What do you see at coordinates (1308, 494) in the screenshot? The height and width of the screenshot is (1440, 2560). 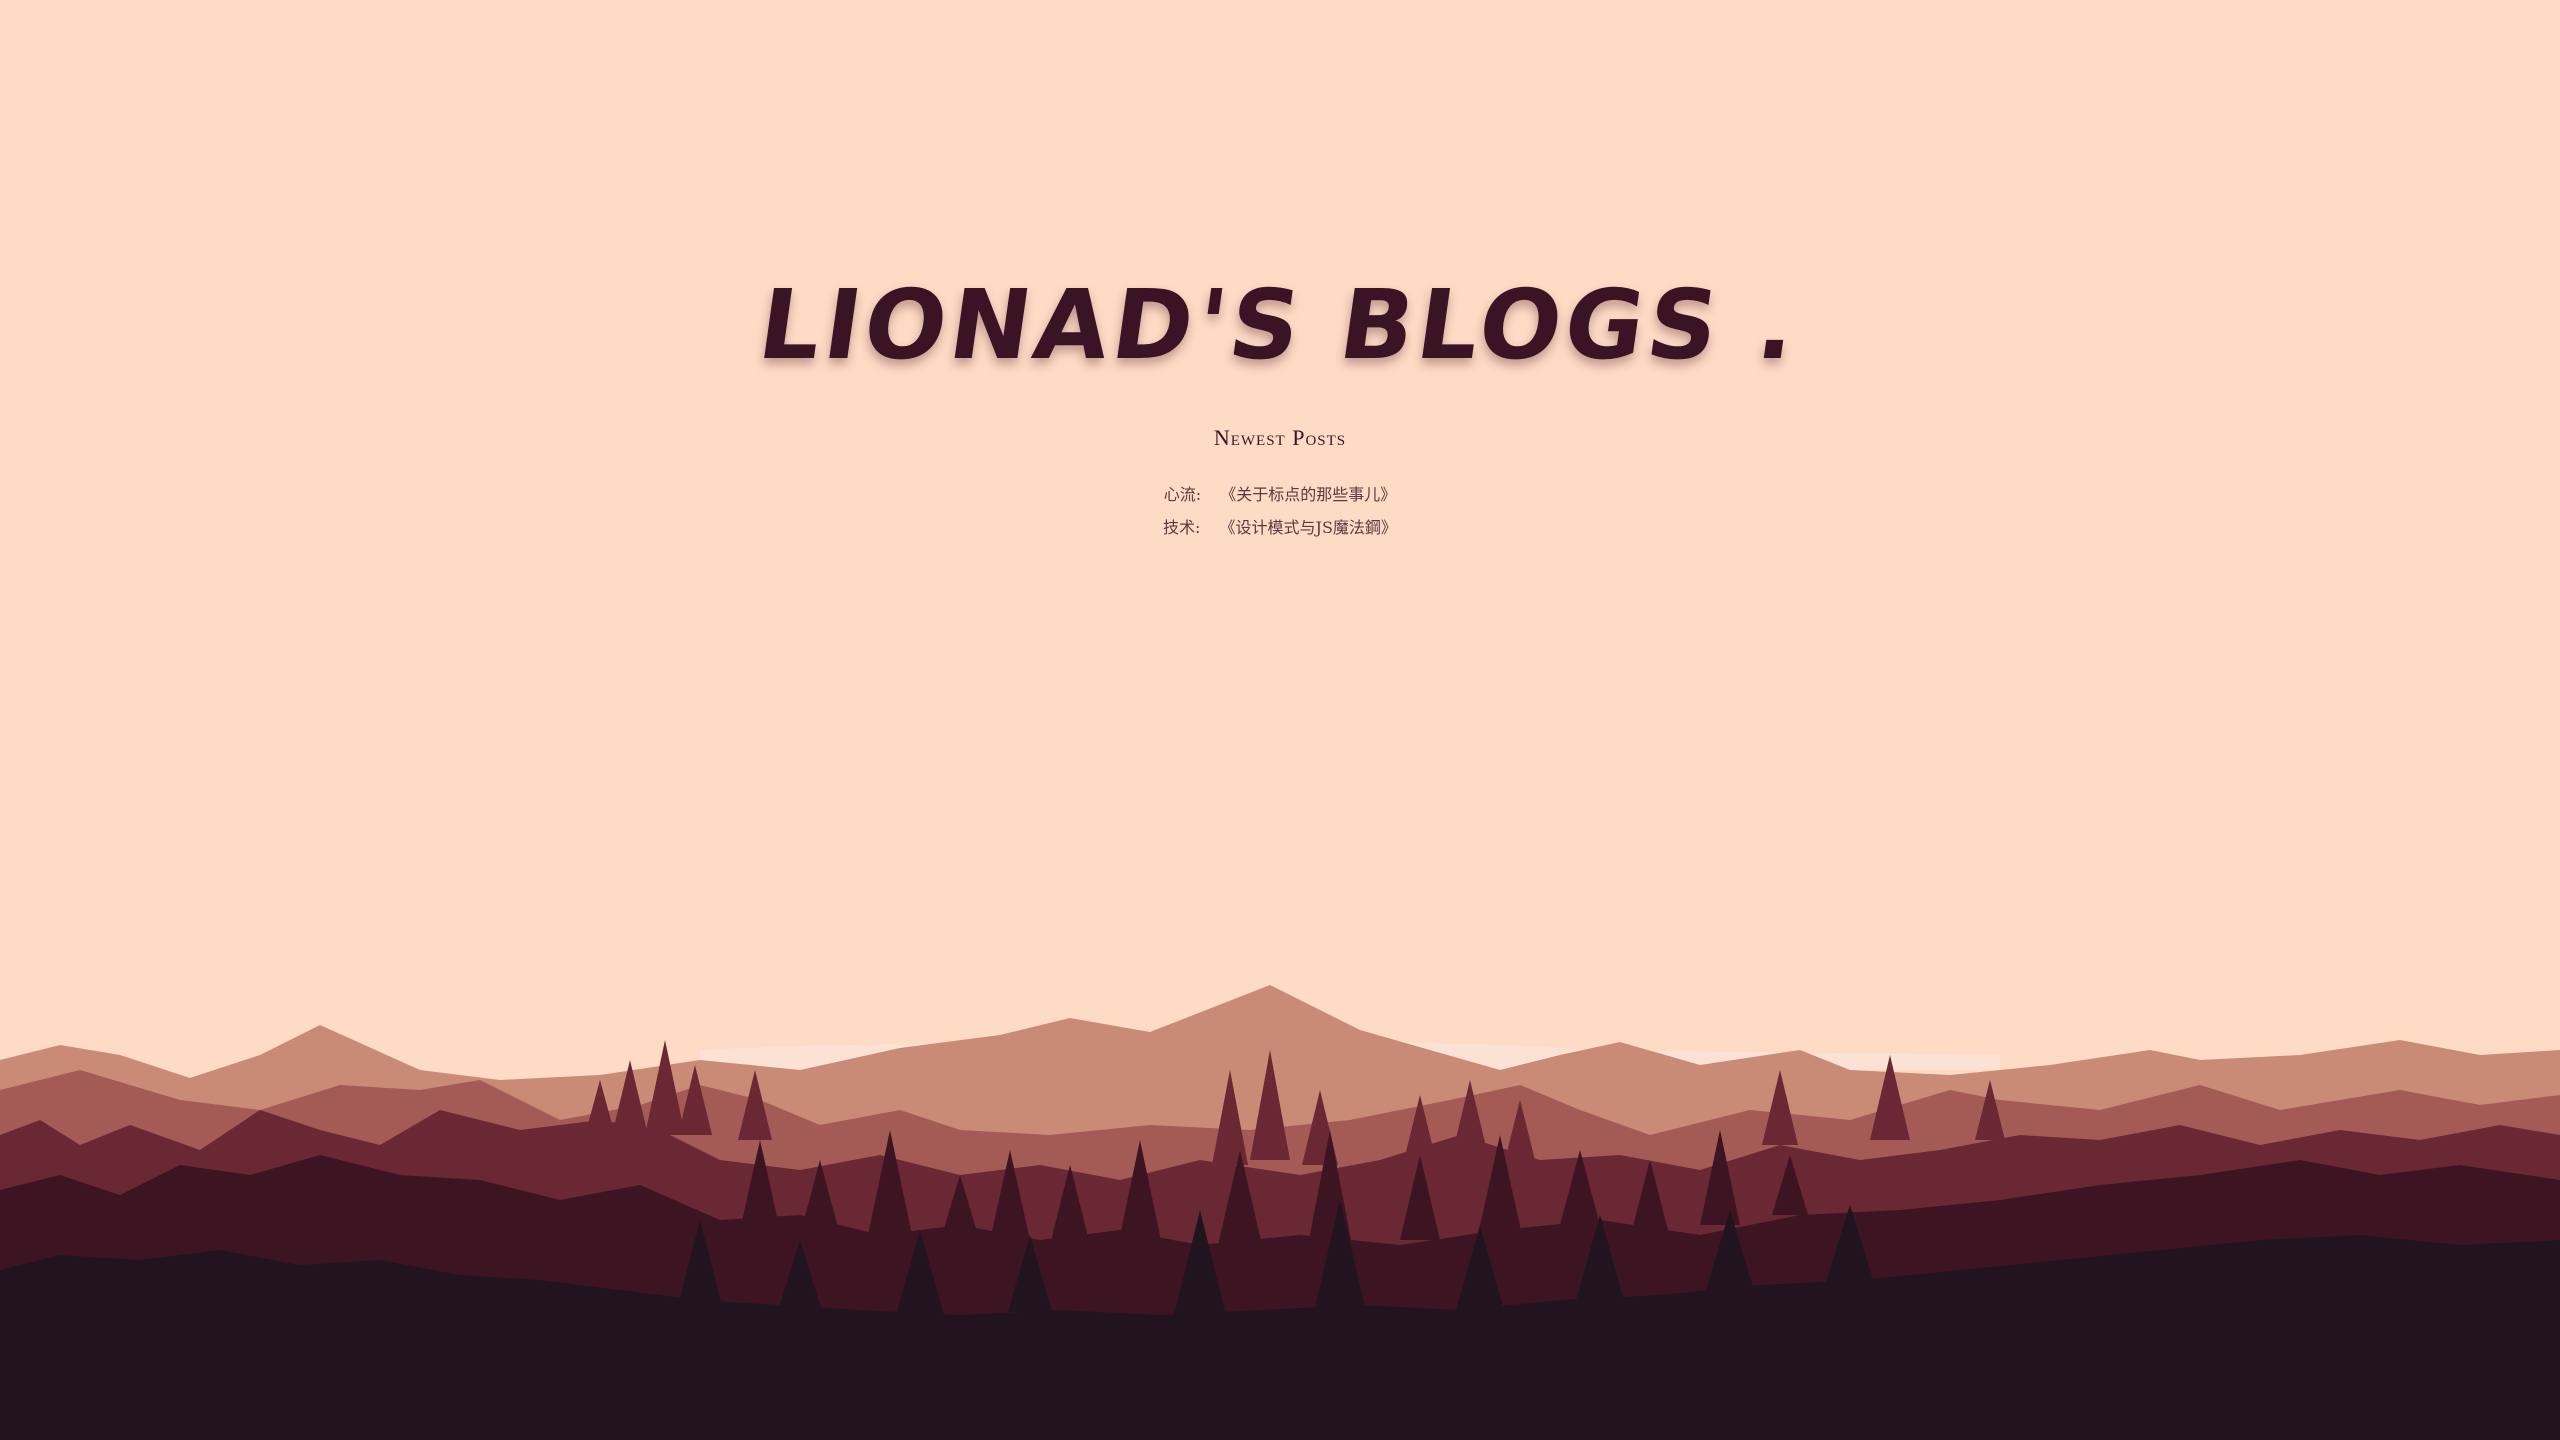 I see `post-link: 《关于标点的那些事儿》` at bounding box center [1308, 494].